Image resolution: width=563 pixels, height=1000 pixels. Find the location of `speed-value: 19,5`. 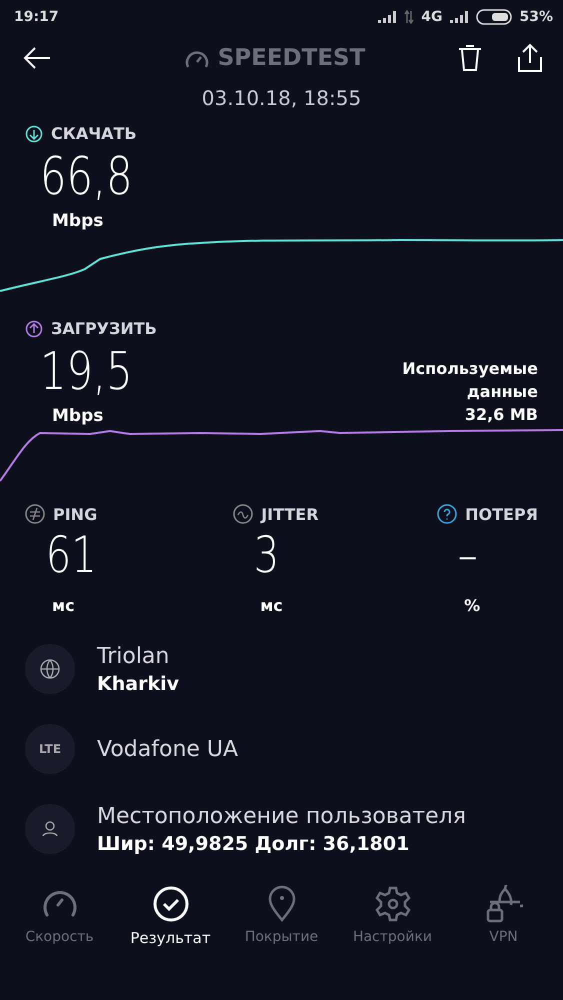

speed-value: 19,5 is located at coordinates (86, 372).